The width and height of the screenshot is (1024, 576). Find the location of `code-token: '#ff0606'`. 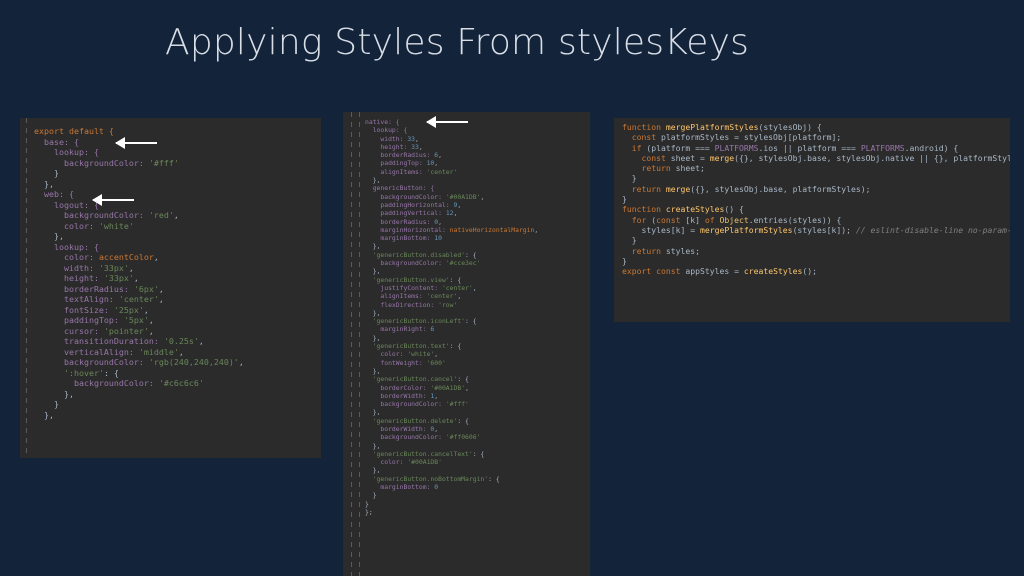

code-token: '#ff0606' is located at coordinates (463, 437).